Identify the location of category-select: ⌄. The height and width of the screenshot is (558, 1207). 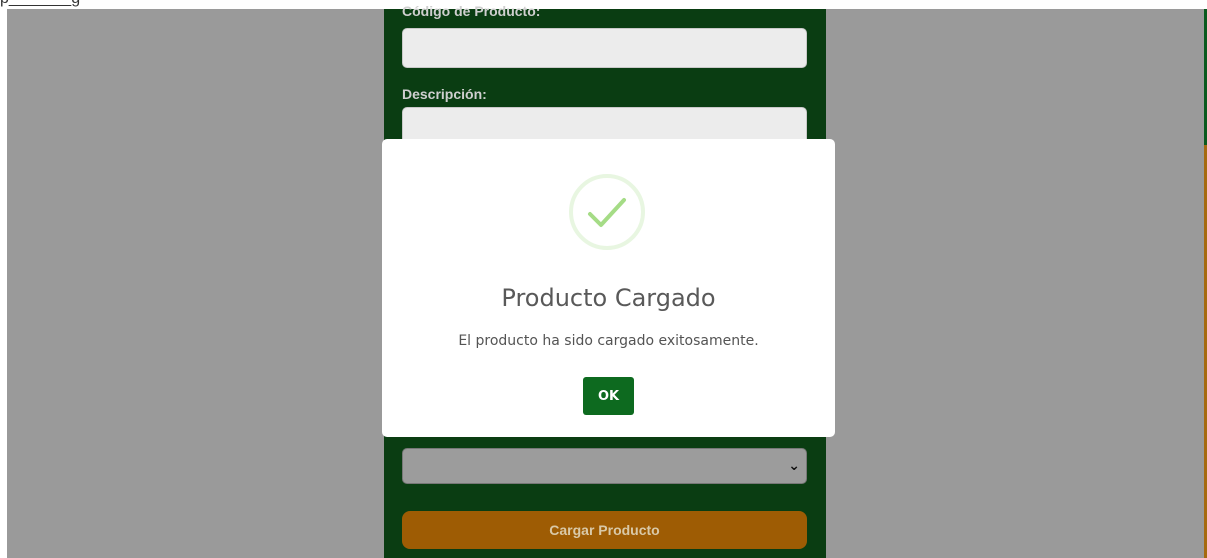
(604, 466).